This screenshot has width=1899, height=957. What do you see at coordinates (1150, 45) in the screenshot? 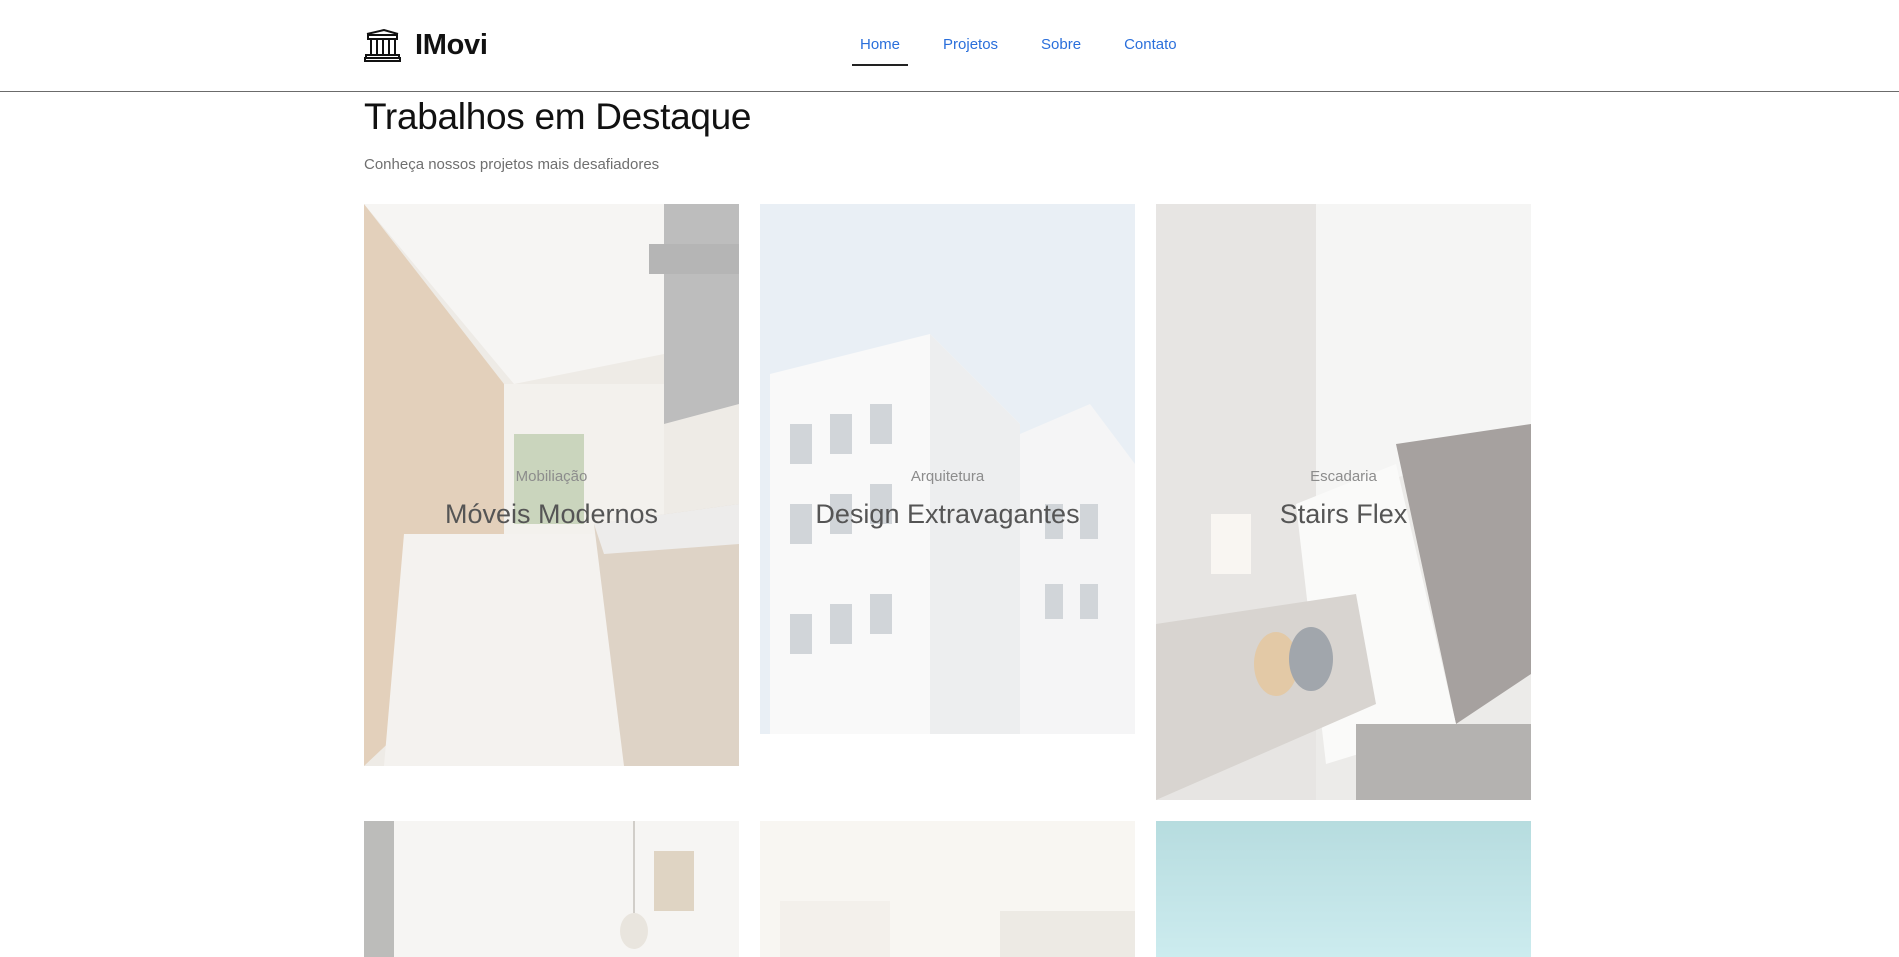
I see `nav-contato: Contato` at bounding box center [1150, 45].